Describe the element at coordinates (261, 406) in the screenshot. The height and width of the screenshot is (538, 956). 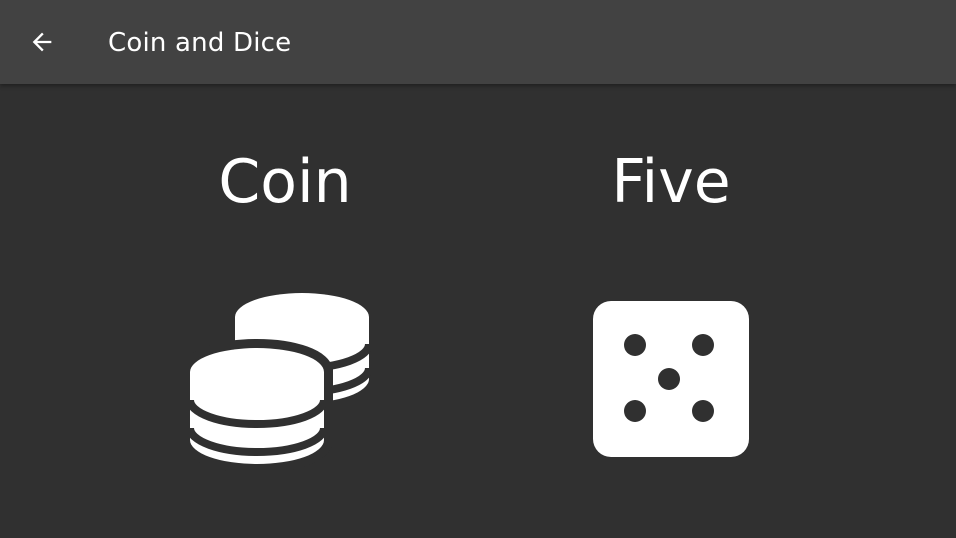
I see `coin-stack-front` at that location.